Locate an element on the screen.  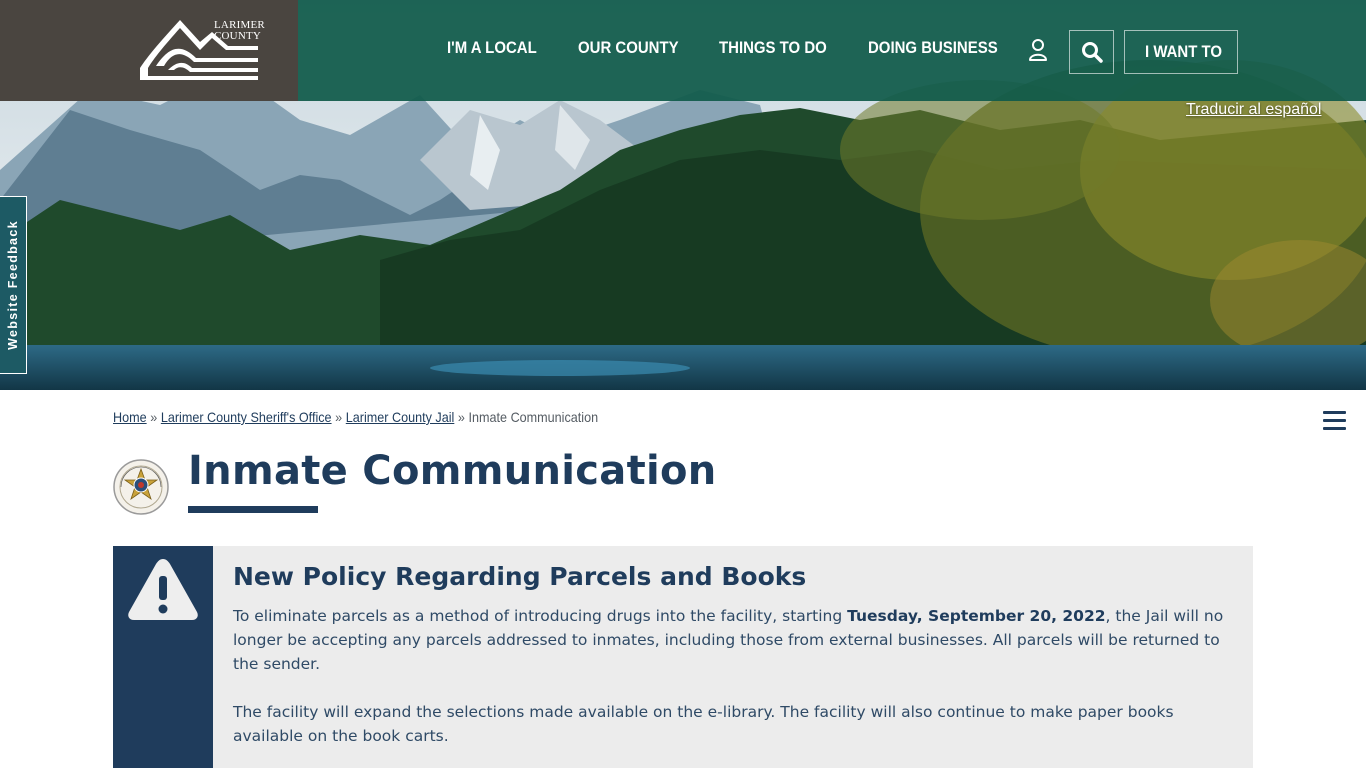
website-feedback-tab: Website Feedback is located at coordinates (13, 285).